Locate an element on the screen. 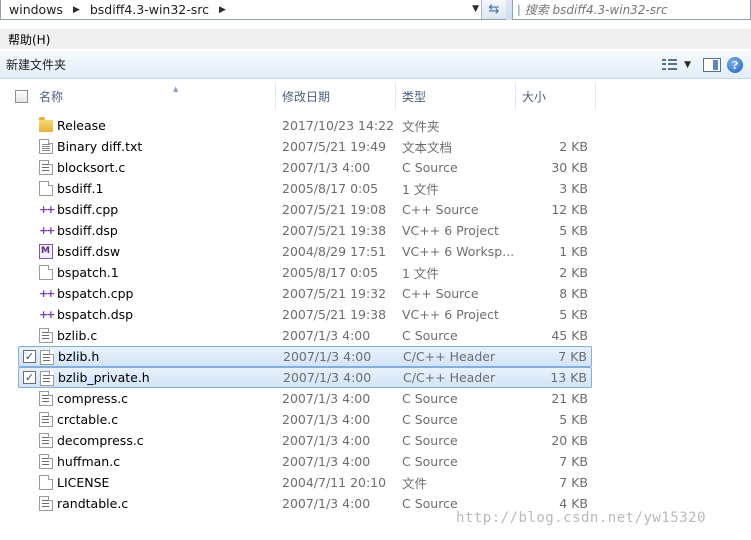 The image size is (751, 540). file-name: LICENSE is located at coordinates (83, 482).